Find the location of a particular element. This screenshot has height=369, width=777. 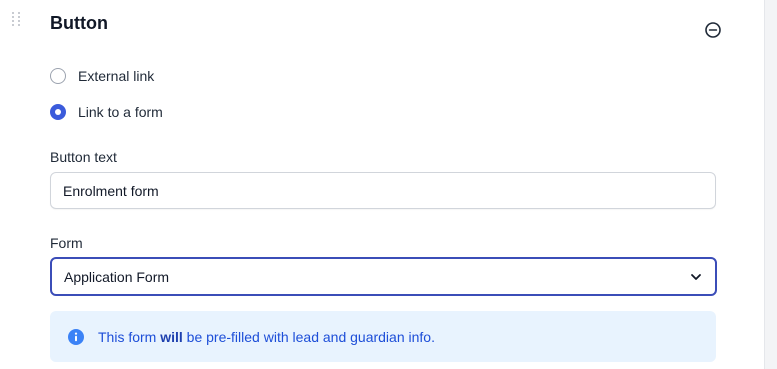

radio-button-selected is located at coordinates (58, 112).